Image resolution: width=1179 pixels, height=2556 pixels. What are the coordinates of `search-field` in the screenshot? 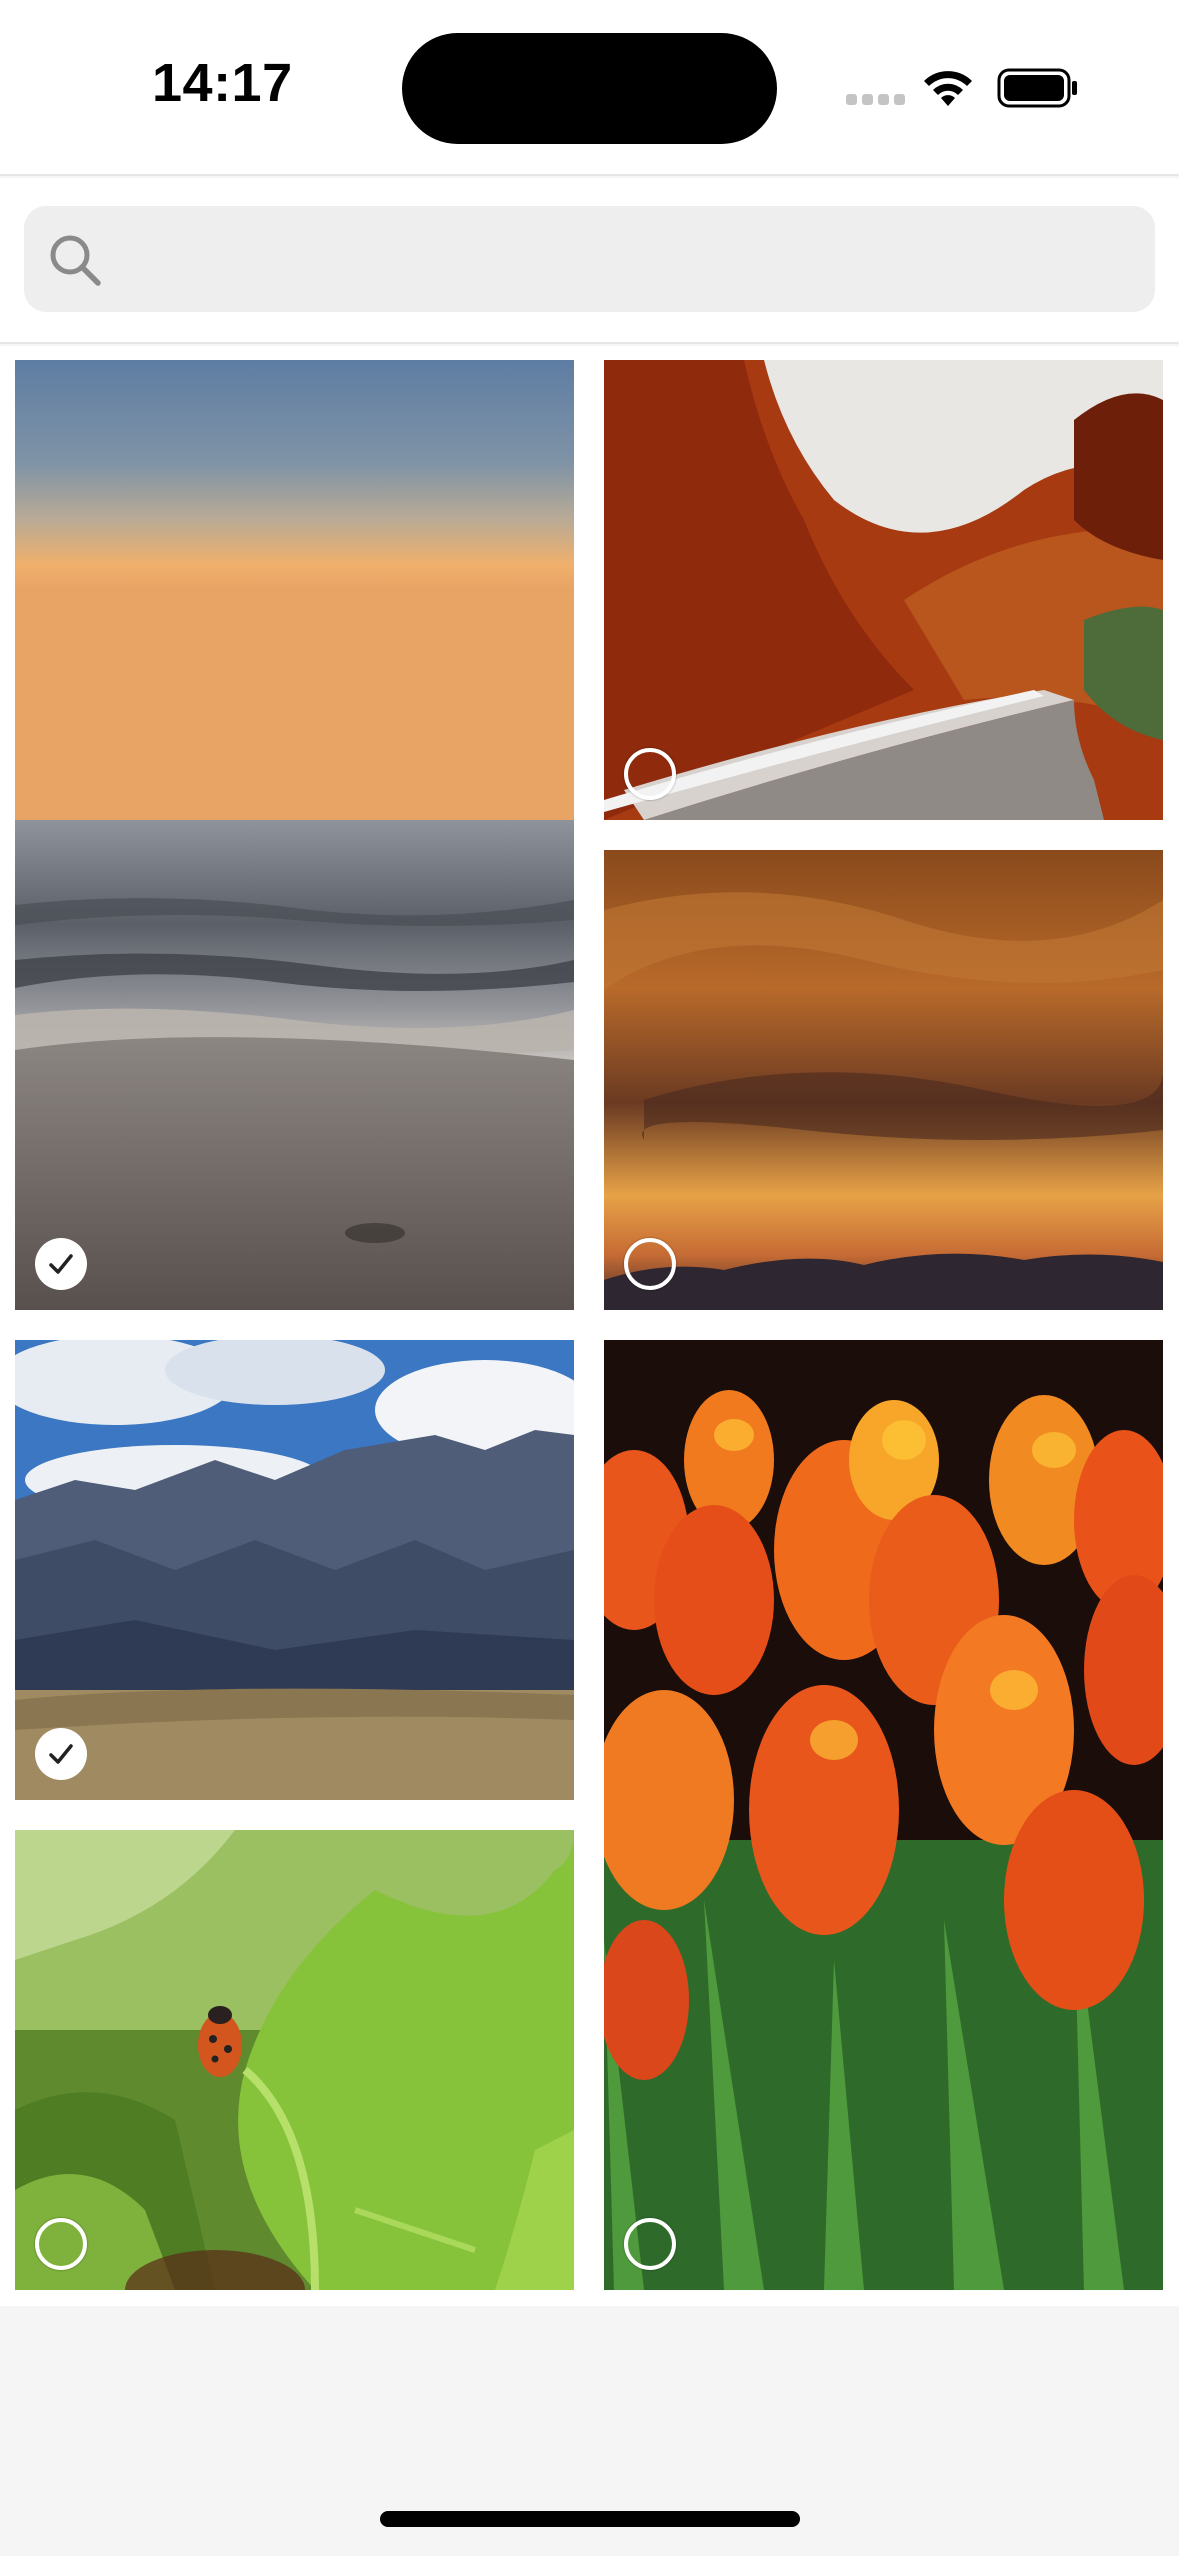 It's located at (589, 259).